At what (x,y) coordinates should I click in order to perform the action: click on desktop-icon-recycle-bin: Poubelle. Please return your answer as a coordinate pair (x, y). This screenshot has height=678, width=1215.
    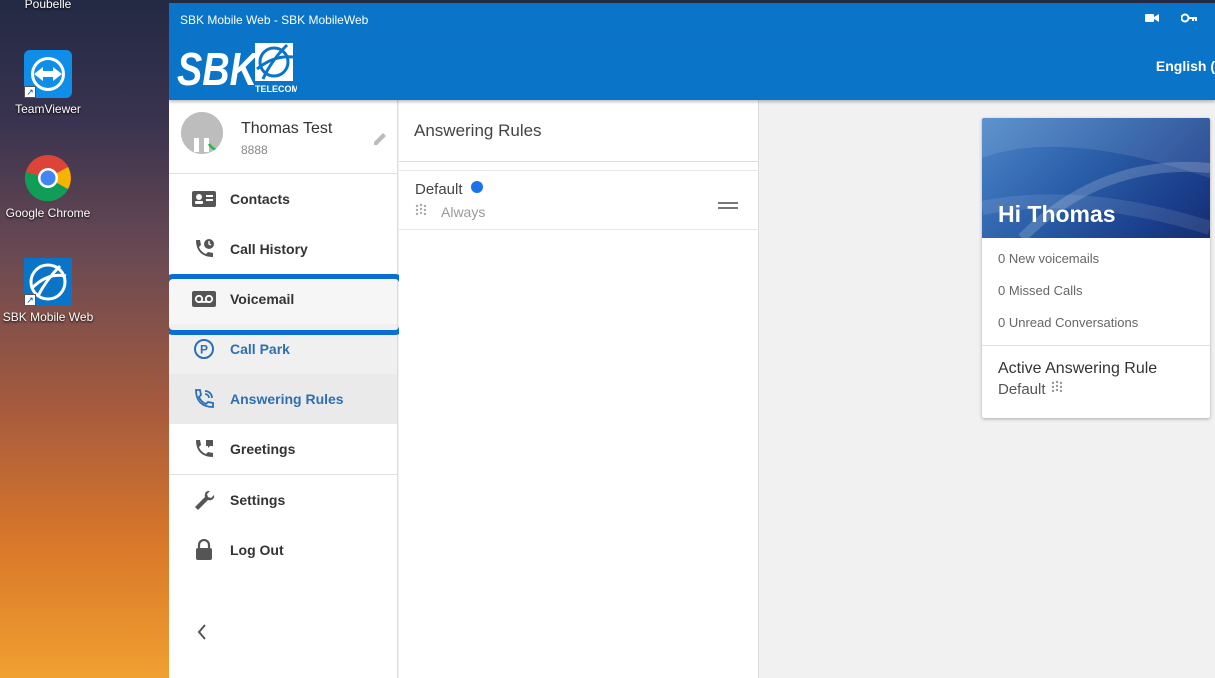
    Looking at the image, I should click on (48, 5).